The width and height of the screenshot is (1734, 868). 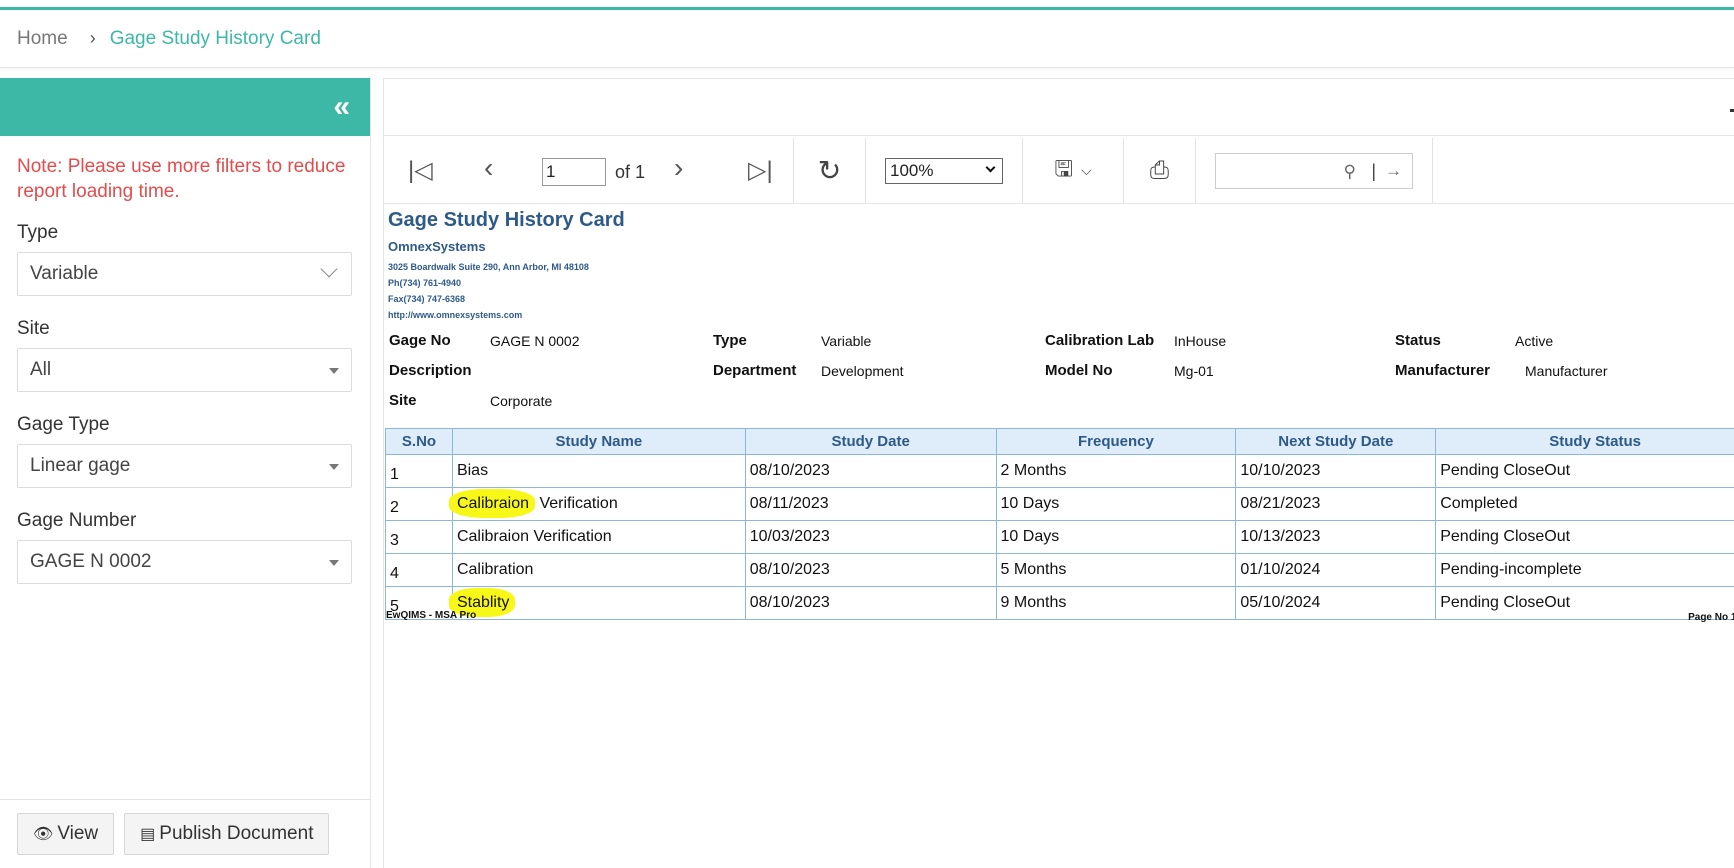 What do you see at coordinates (630, 172) in the screenshot?
I see `page-count-text: of 1` at bounding box center [630, 172].